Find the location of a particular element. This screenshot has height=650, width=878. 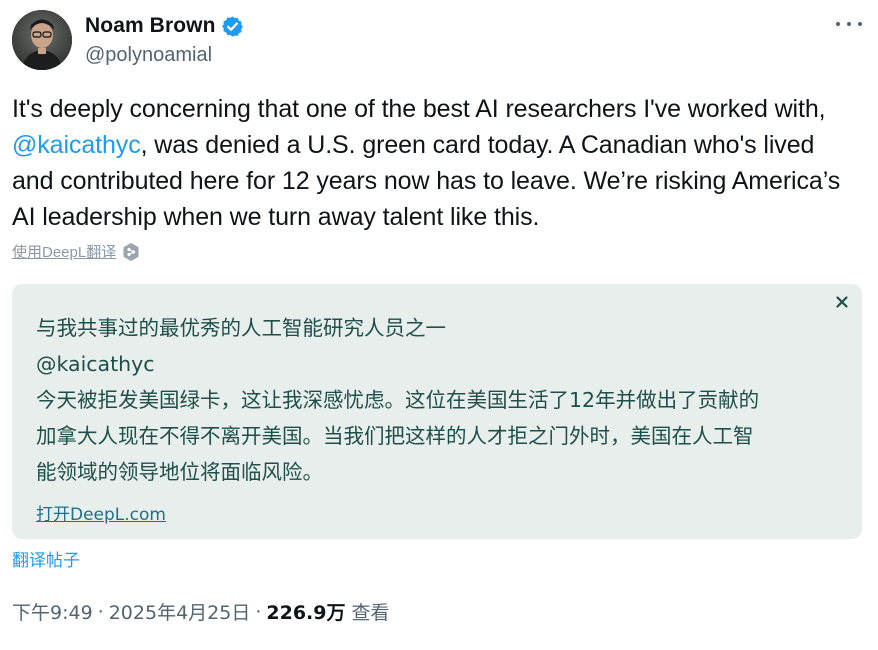

close-icon is located at coordinates (842, 302).